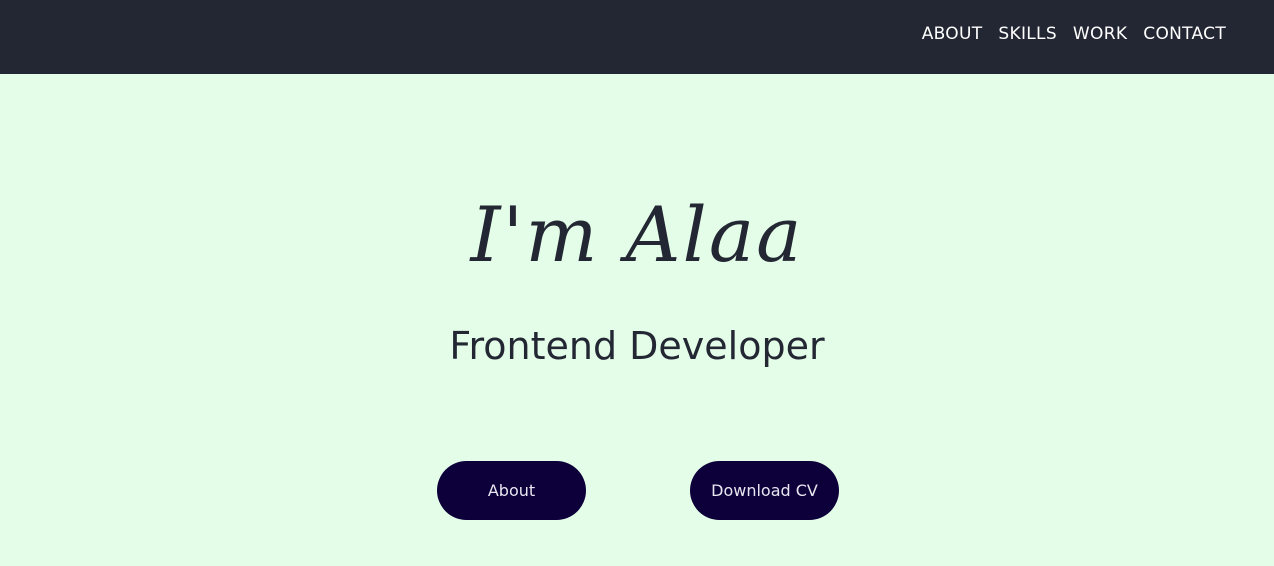 The height and width of the screenshot is (566, 1274). What do you see at coordinates (1100, 34) in the screenshot?
I see `nav-link-work: WORK` at bounding box center [1100, 34].